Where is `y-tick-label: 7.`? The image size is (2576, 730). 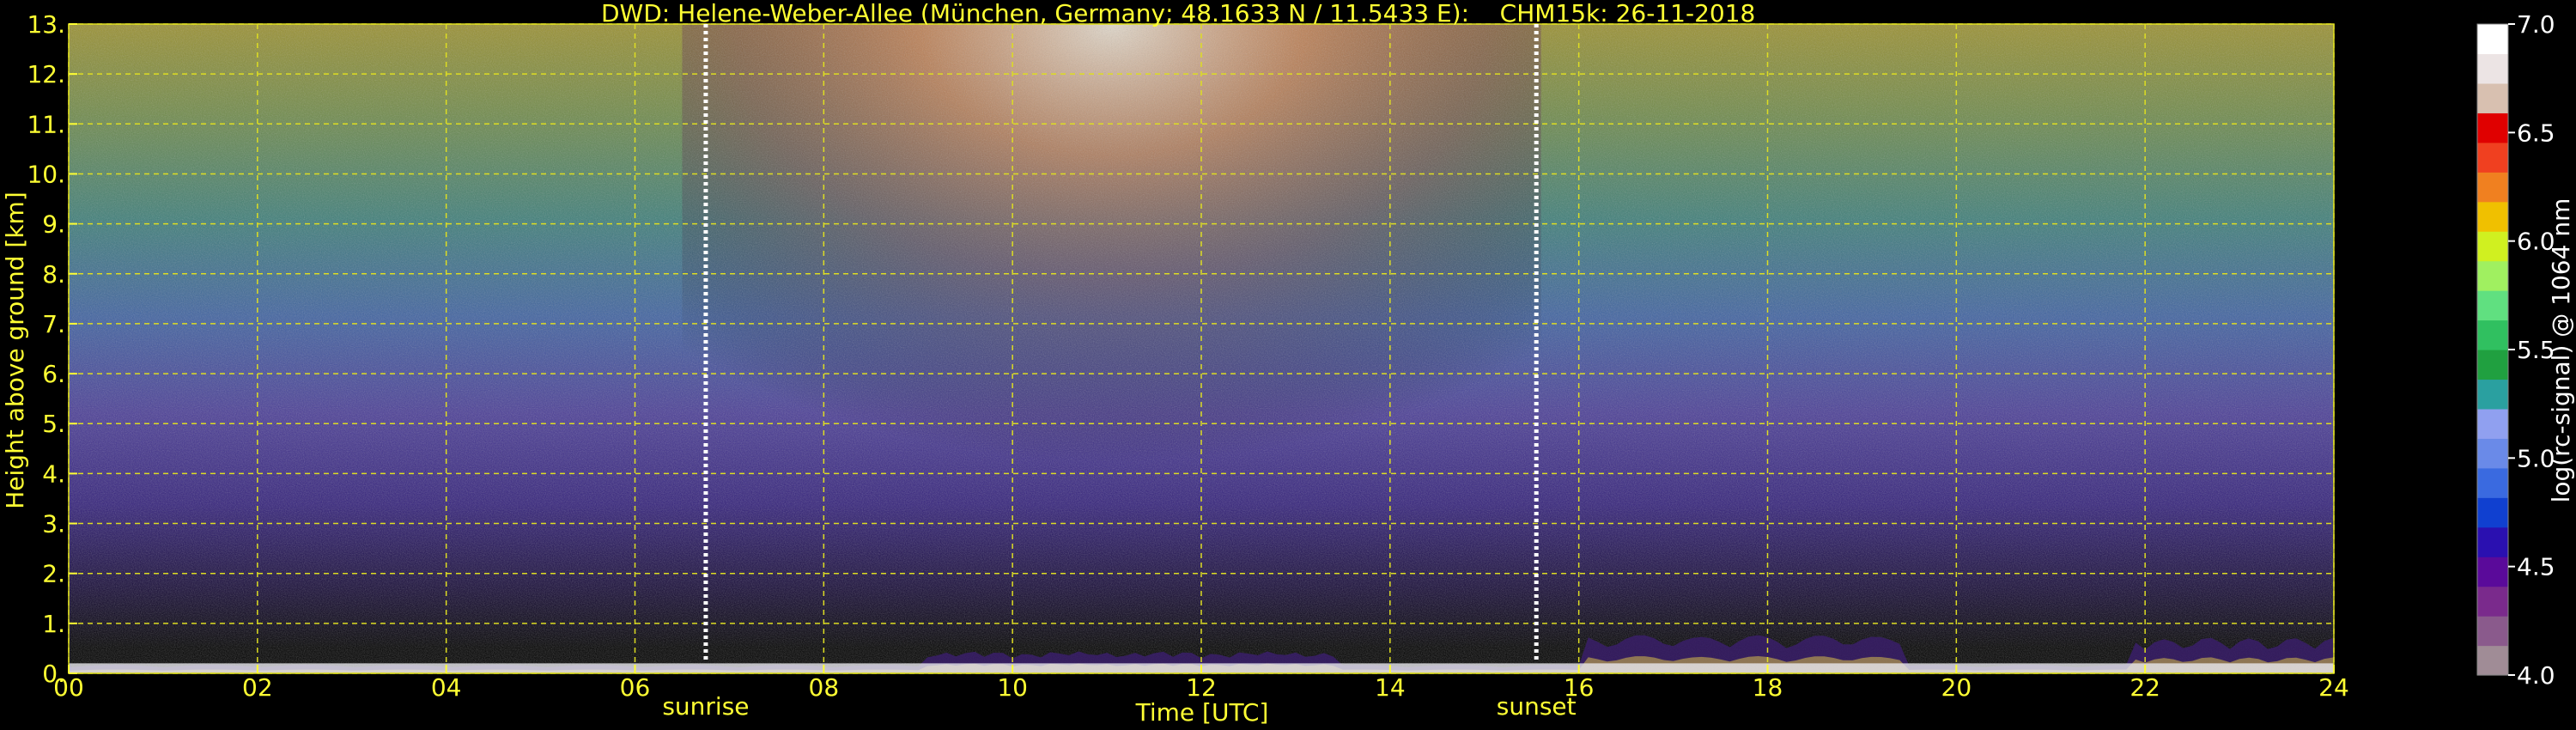 y-tick-label: 7. is located at coordinates (53, 324).